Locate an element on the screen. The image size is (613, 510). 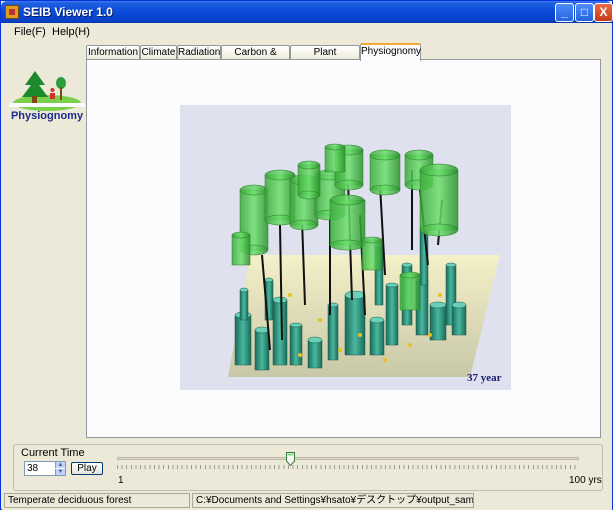
time-slider-thumb is located at coordinates (290, 459).